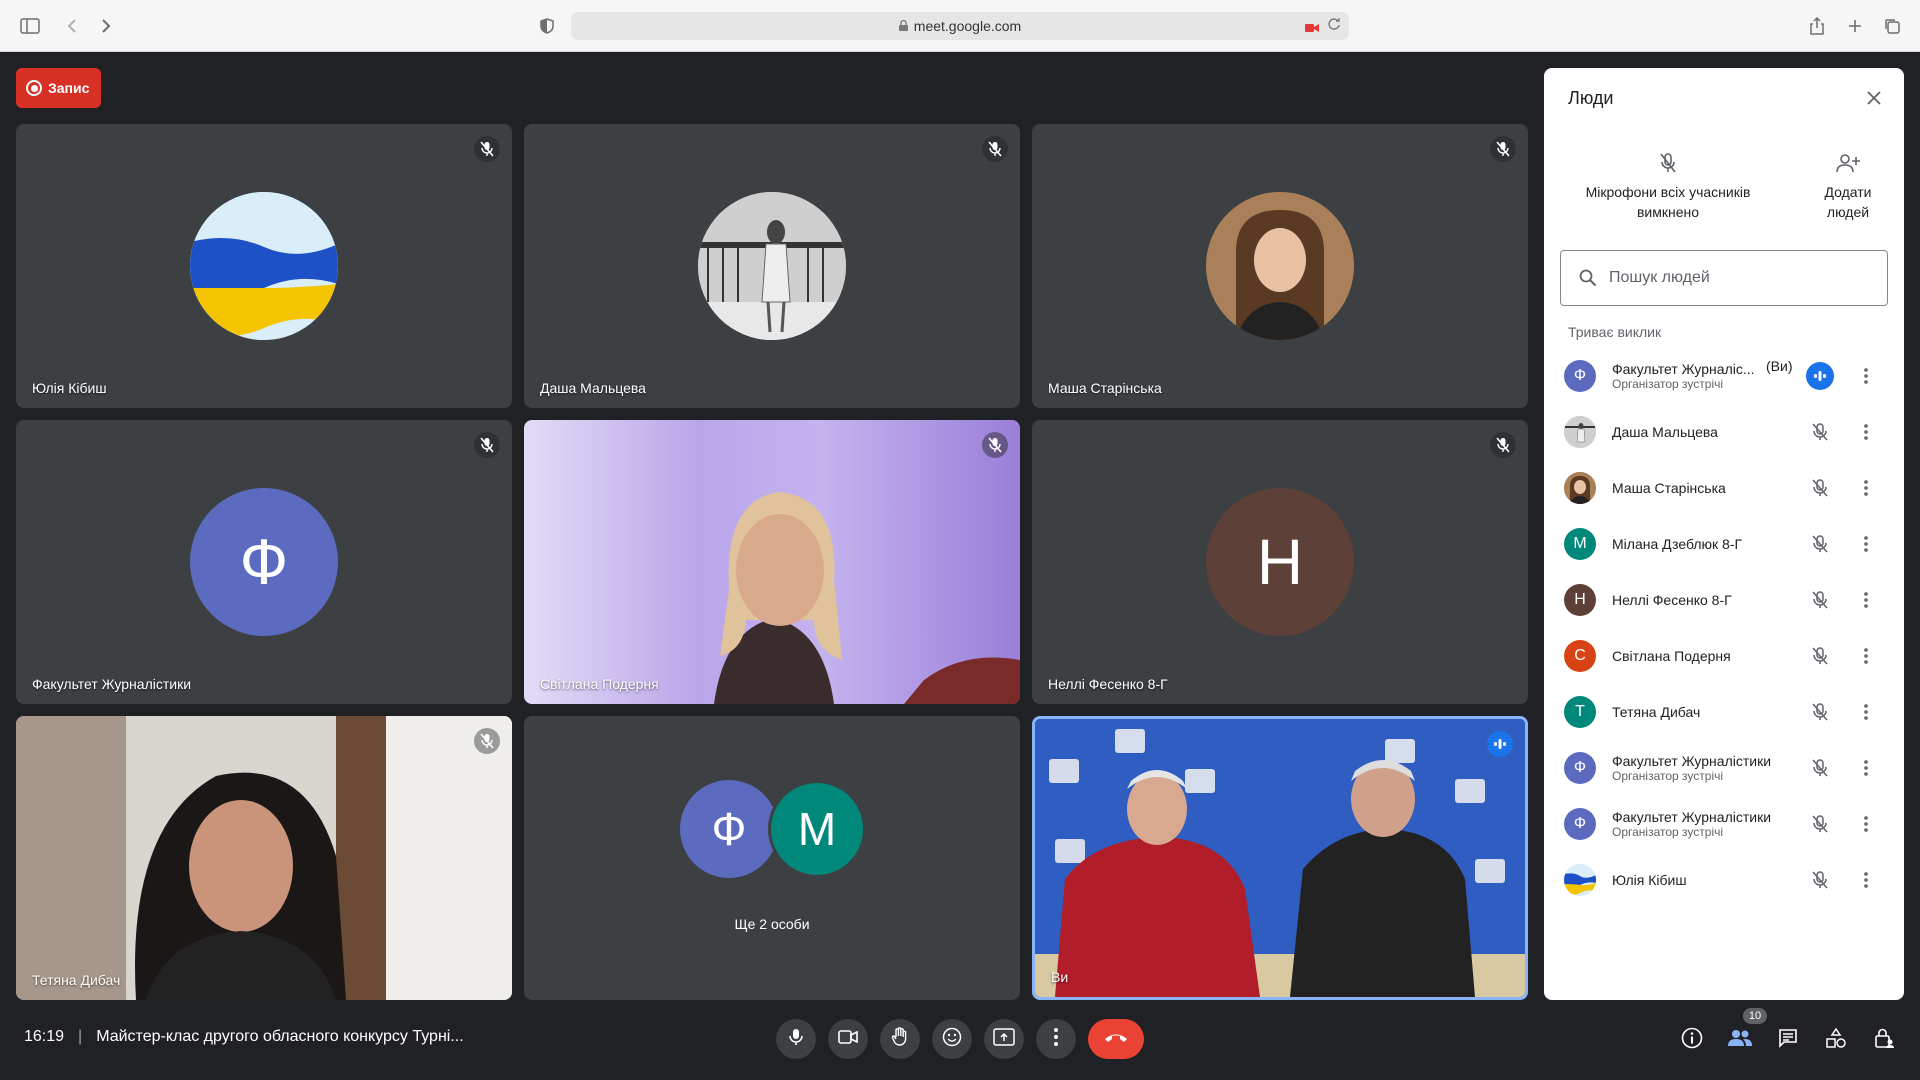  Describe the element at coordinates (1817, 26) in the screenshot. I see `share-icon` at that location.